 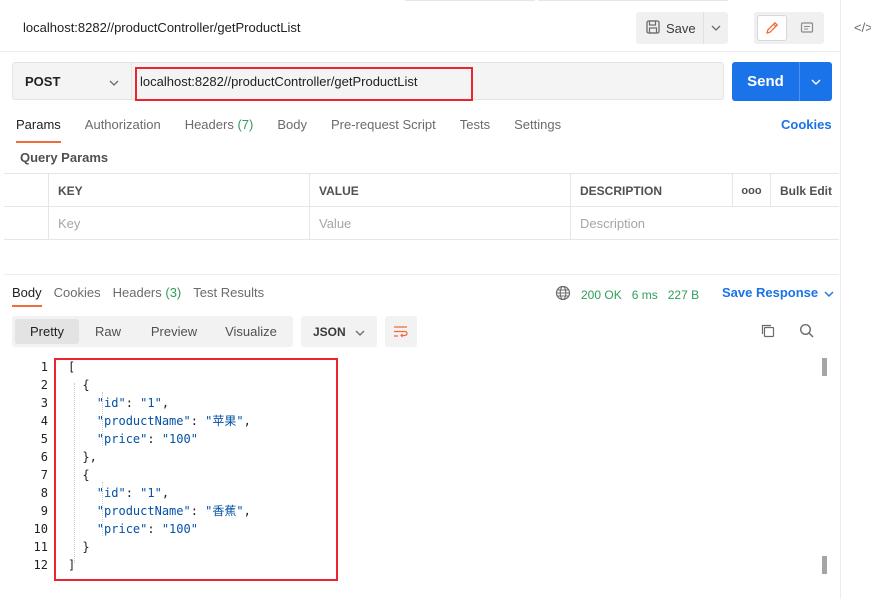 I want to click on response-meta: 200 OK 6 ms 227 B, so click(x=627, y=294).